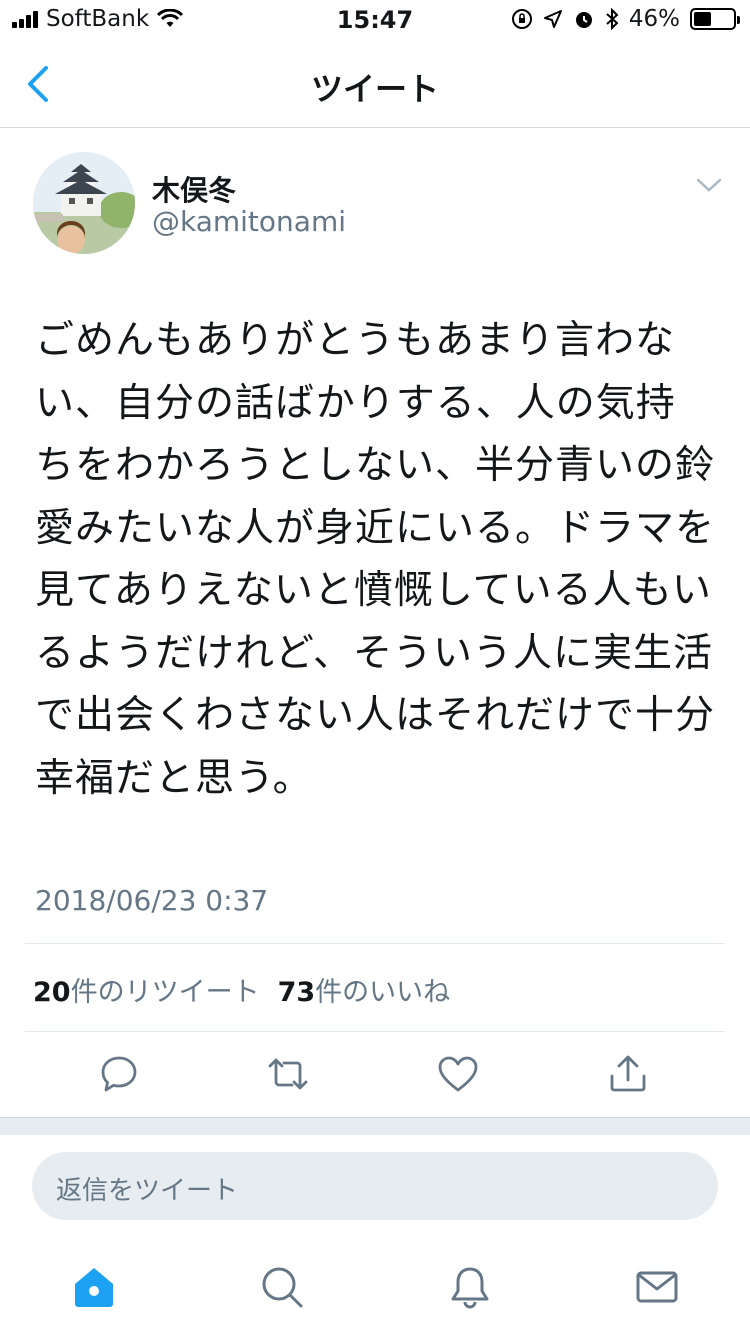 The image size is (750, 1334). I want to click on status-bar: SoftBank 15:47 46%, so click(375, 20).